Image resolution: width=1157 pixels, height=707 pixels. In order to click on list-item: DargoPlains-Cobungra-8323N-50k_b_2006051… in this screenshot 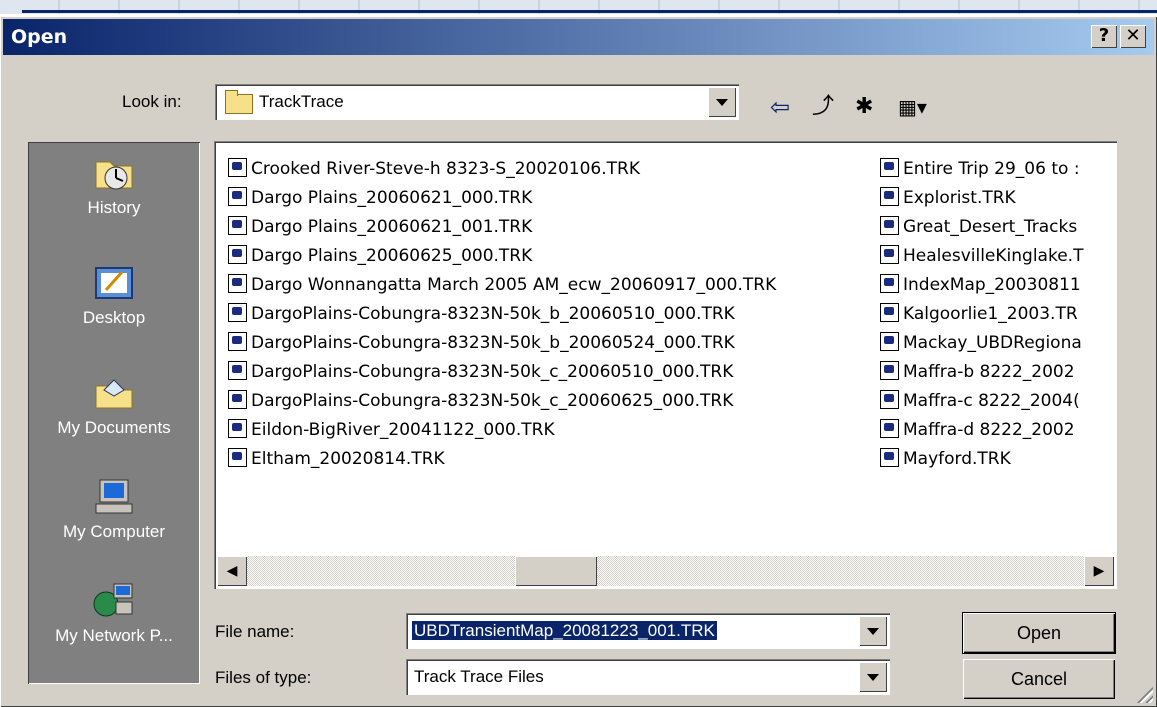, I will do `click(550, 314)`.